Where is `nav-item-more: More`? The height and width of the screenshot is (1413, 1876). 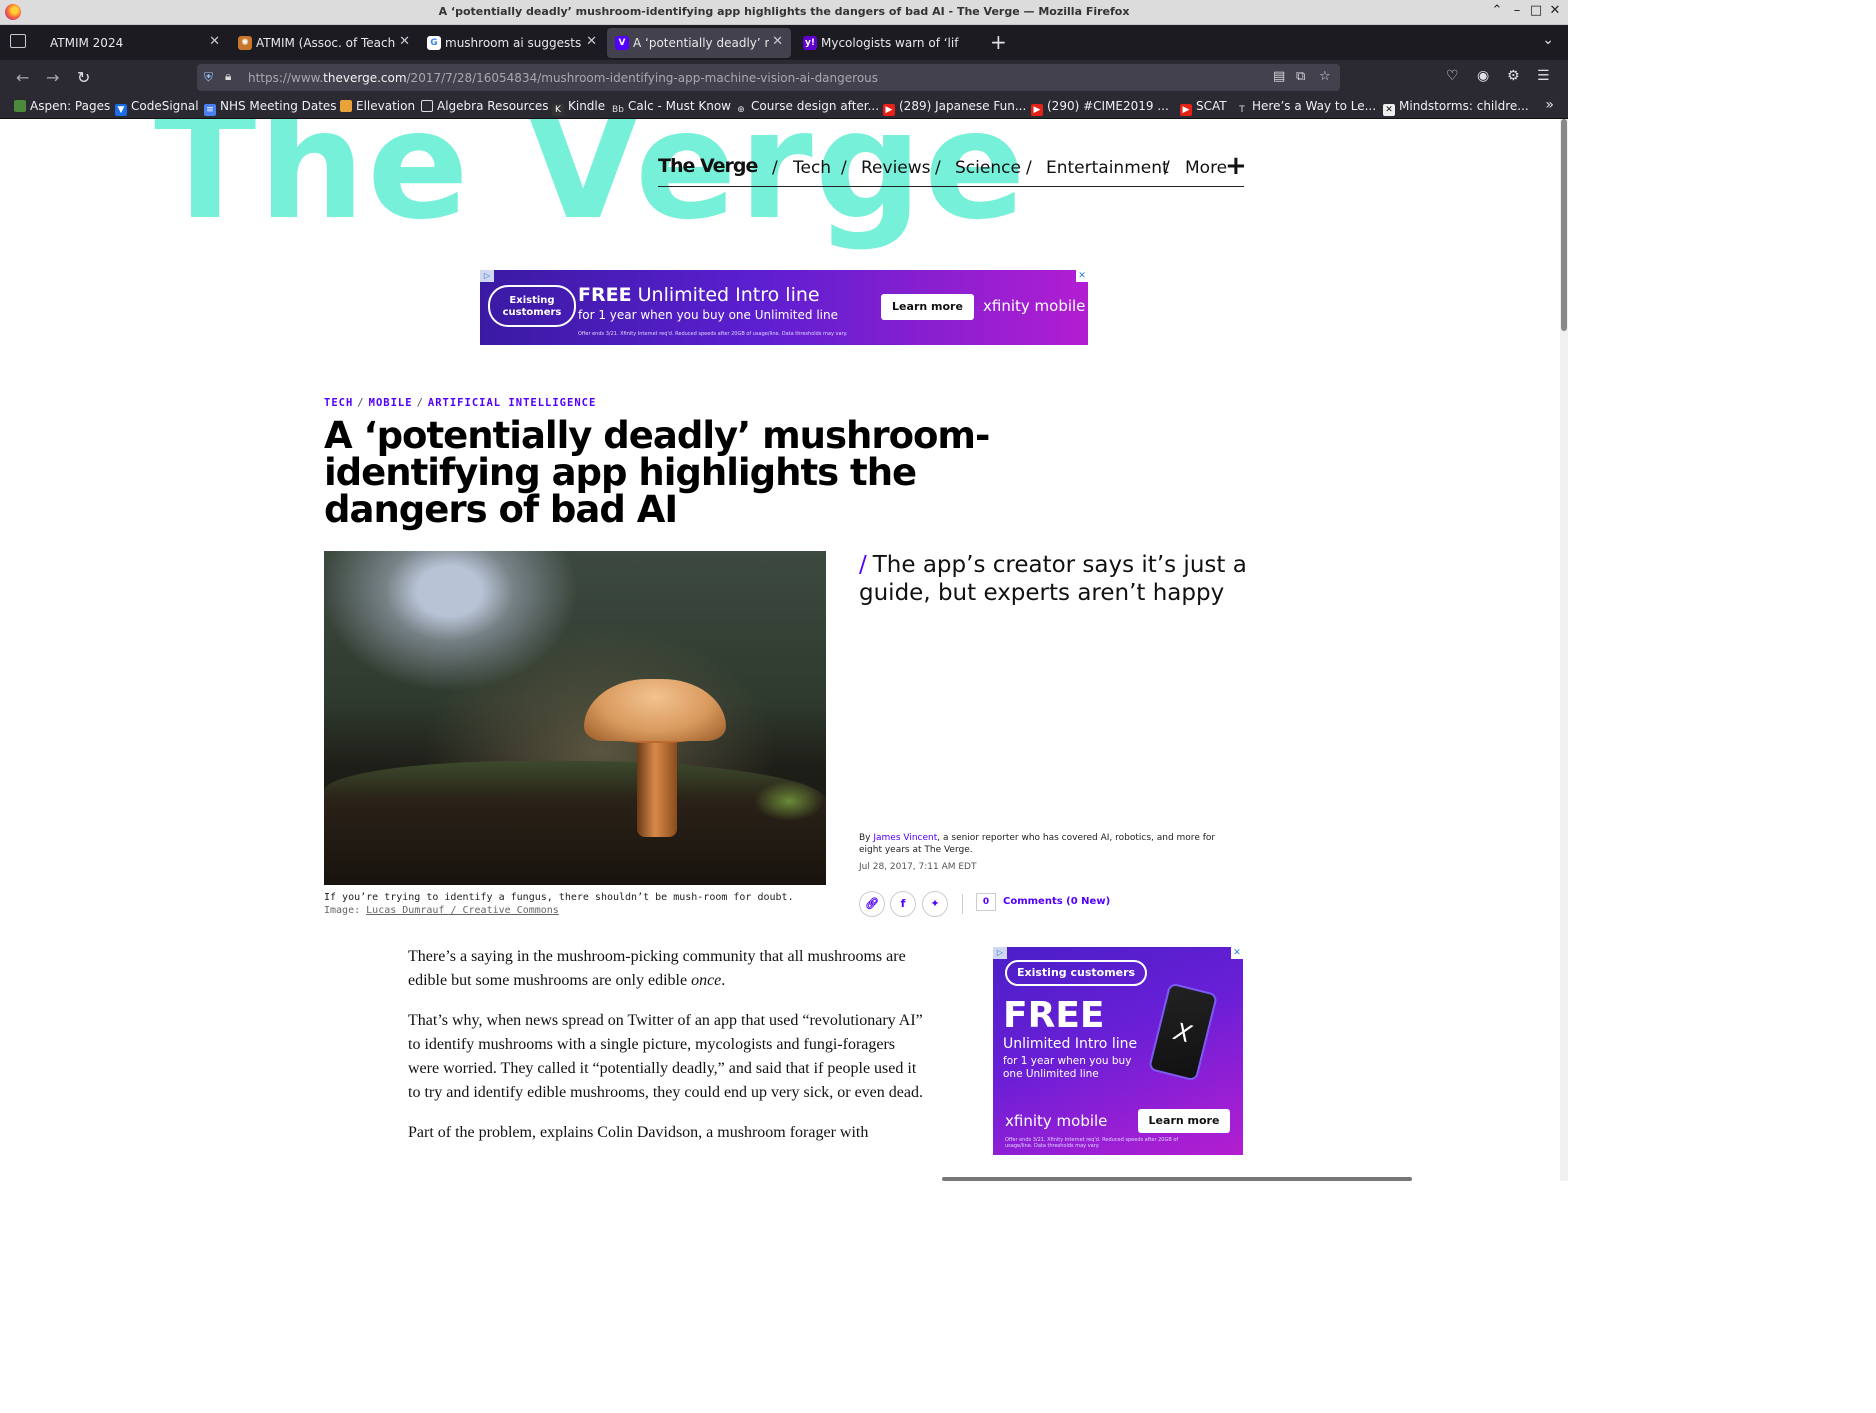
nav-item-more: More is located at coordinates (1206, 168).